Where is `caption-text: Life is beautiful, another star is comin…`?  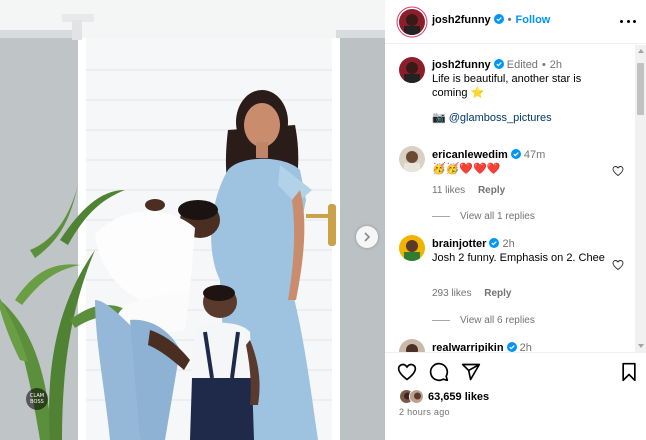 caption-text: Life is beautiful, another star is comin… is located at coordinates (507, 86).